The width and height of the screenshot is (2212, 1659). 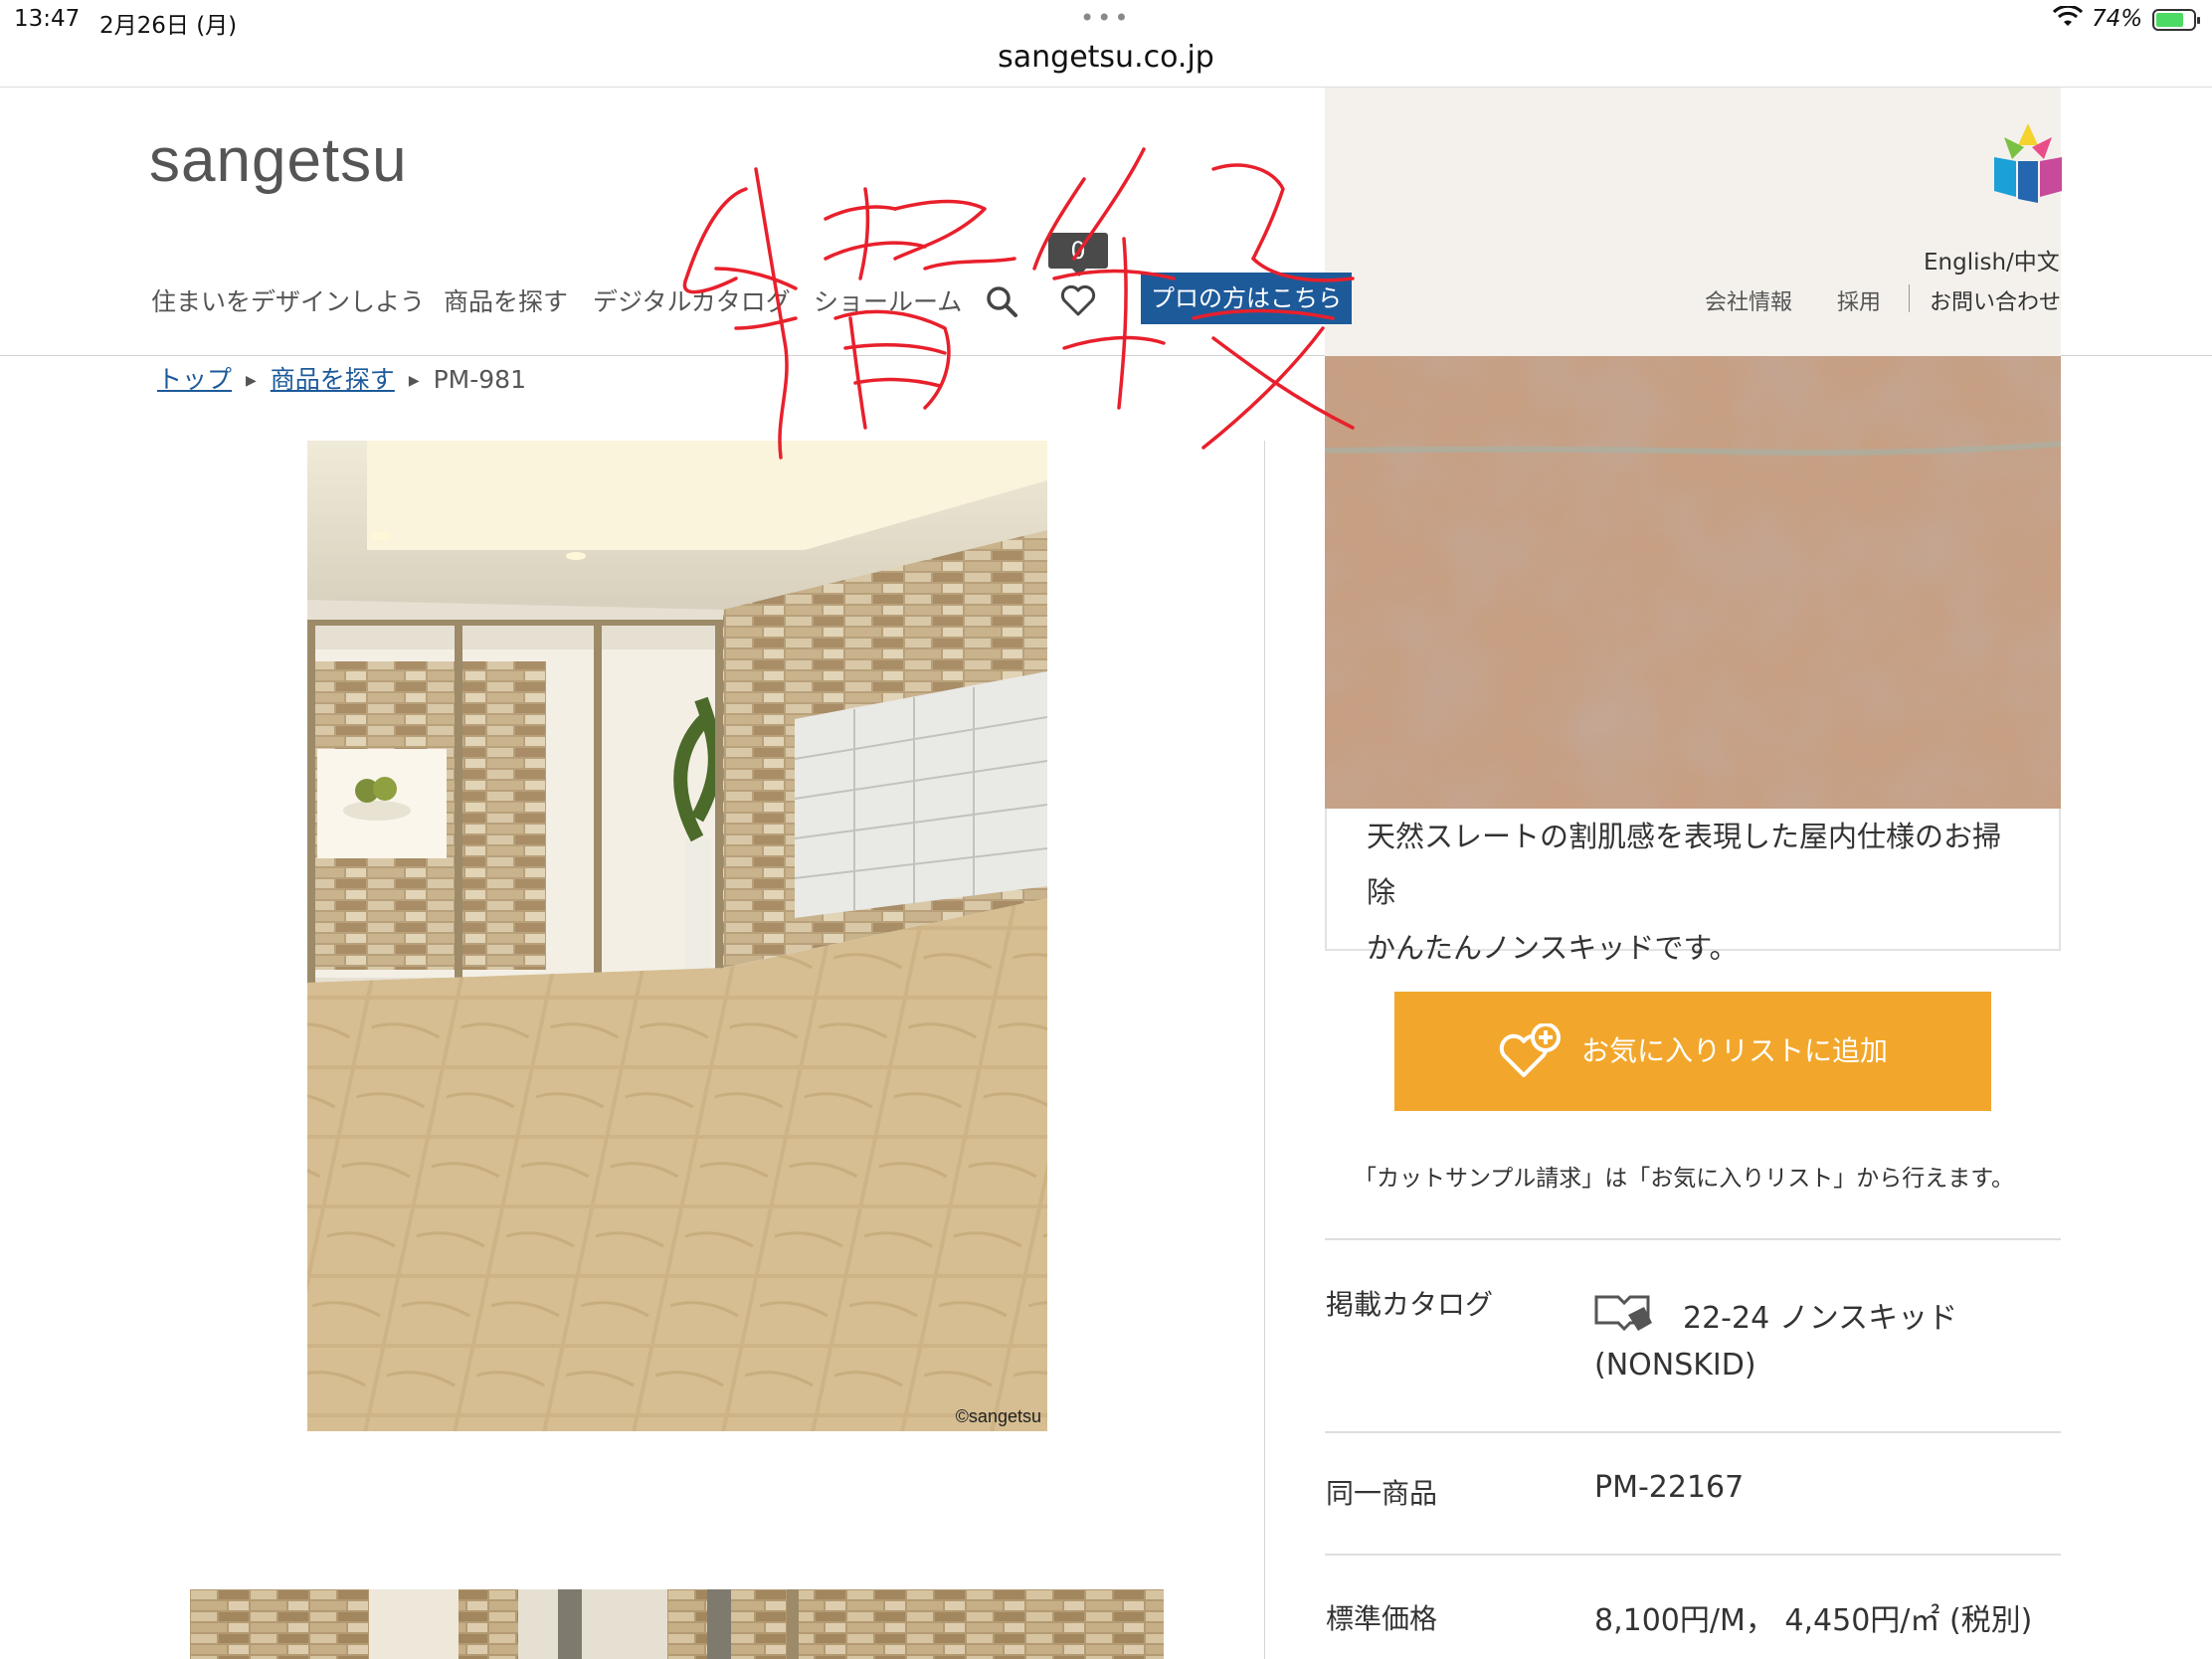 What do you see at coordinates (288, 300) in the screenshot?
I see `nav-design-home: 住まいをデザインしよう` at bounding box center [288, 300].